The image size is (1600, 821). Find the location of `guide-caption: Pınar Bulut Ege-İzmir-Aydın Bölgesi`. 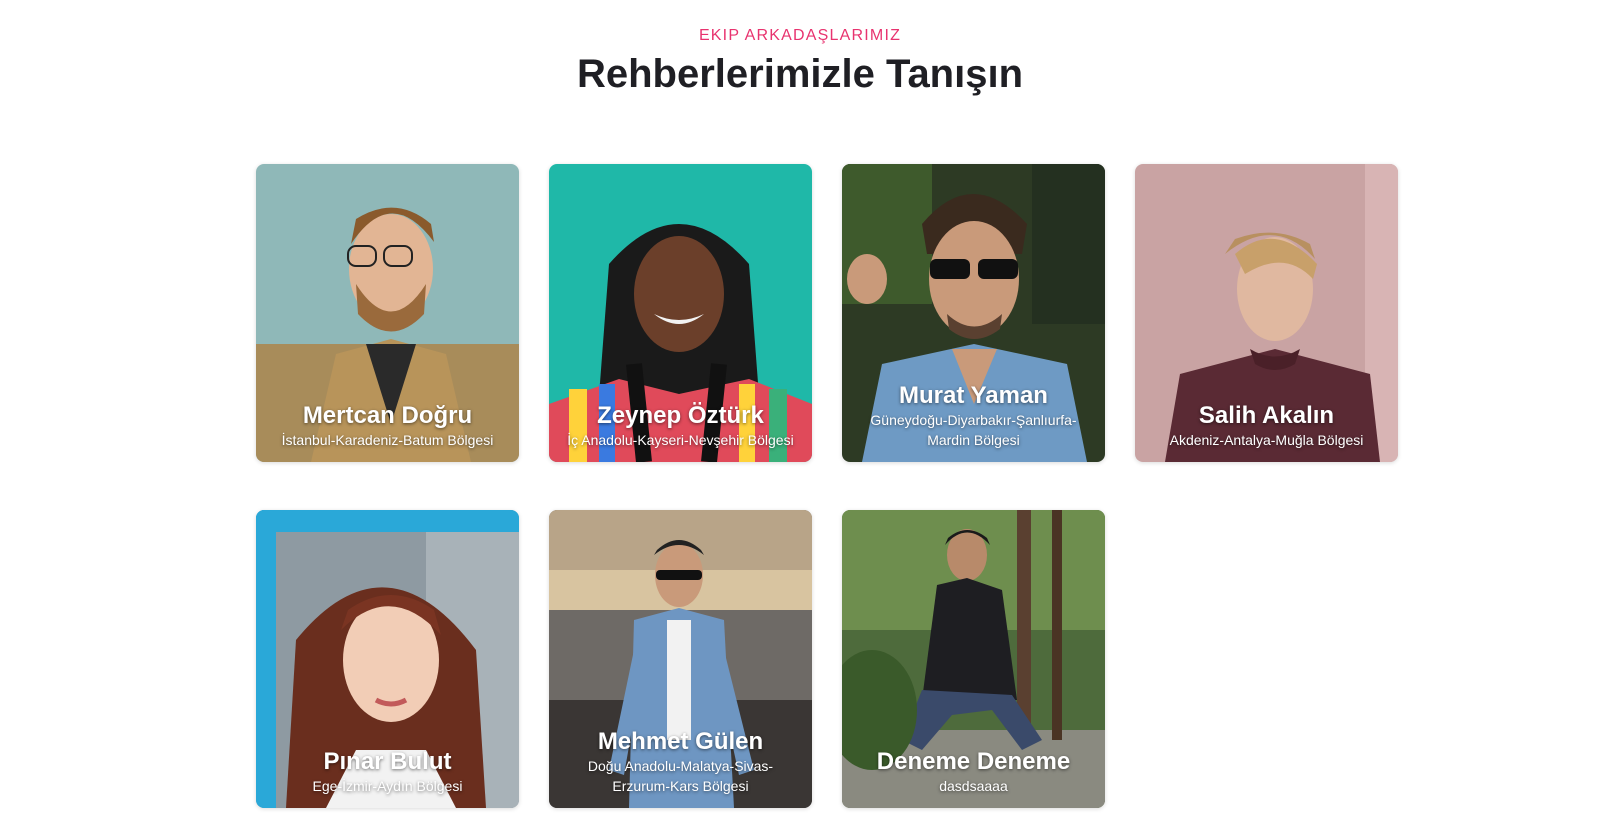

guide-caption: Pınar Bulut Ege-İzmir-Aydın Bölgesi is located at coordinates (387, 772).